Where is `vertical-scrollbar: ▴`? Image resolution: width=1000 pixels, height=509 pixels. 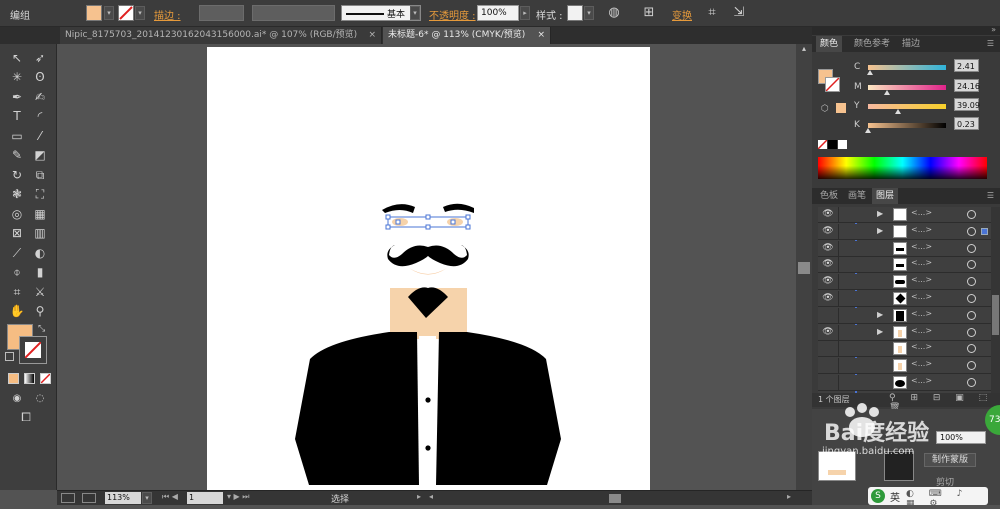 vertical-scrollbar: ▴ is located at coordinates (804, 267).